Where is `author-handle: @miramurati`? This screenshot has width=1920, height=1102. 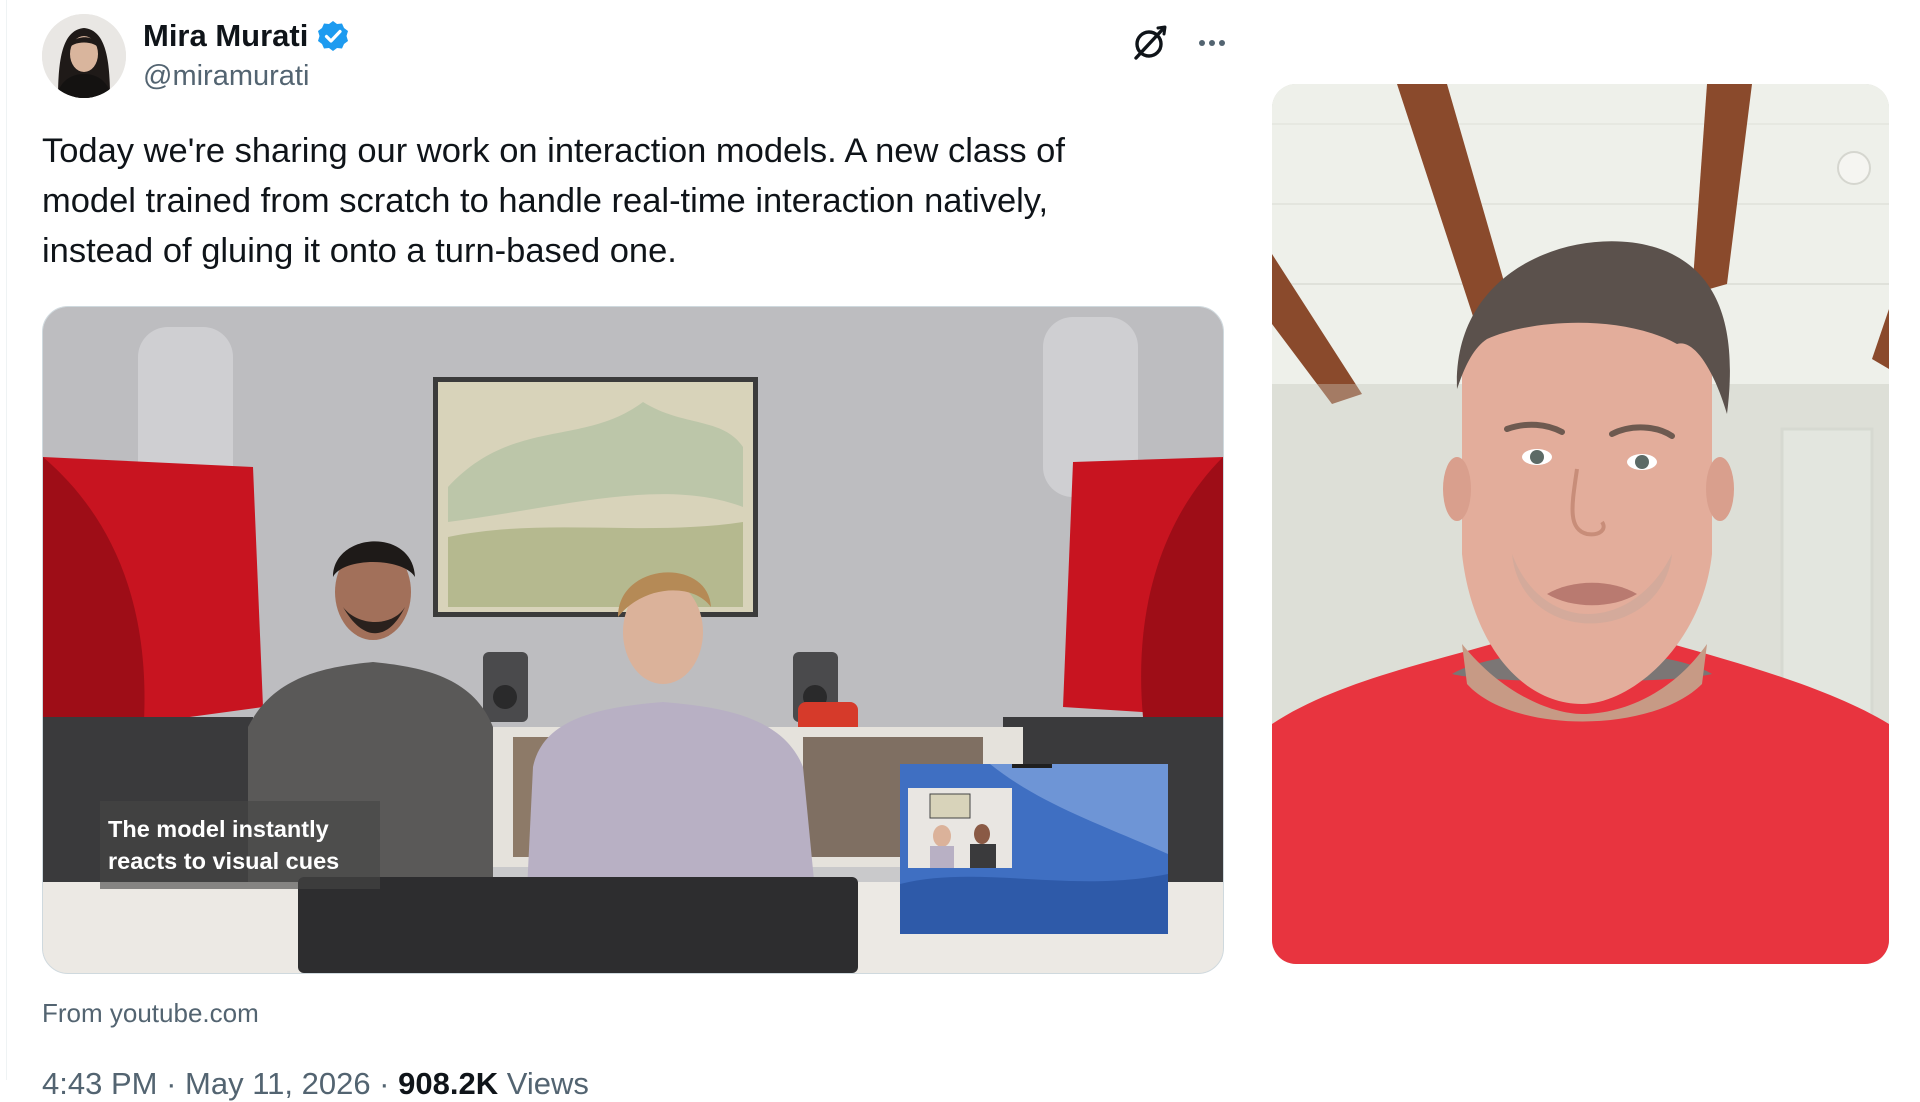
author-handle: @miramurati is located at coordinates (226, 76).